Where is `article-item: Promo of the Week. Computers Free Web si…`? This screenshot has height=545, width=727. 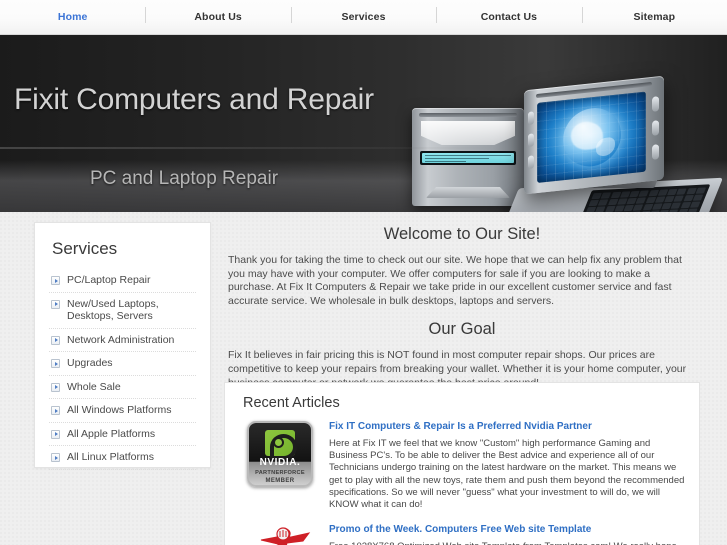 article-item: Promo of the Week. Computers Free Web si… is located at coordinates (462, 534).